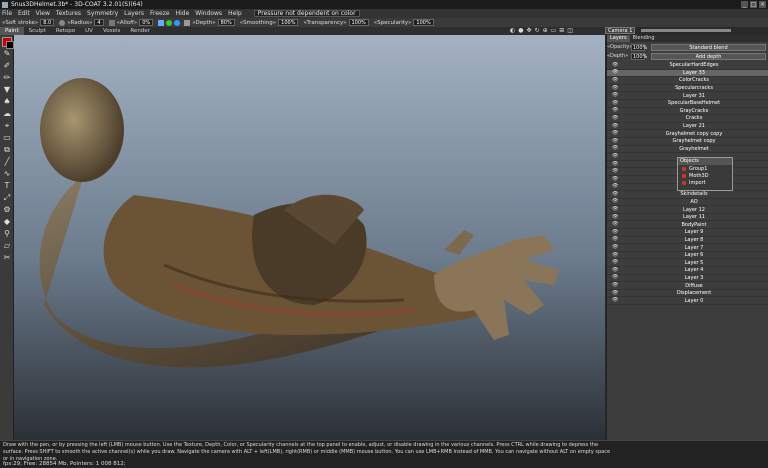  Describe the element at coordinates (7, 197) in the screenshot. I see `transform-icon: ⤢` at that location.